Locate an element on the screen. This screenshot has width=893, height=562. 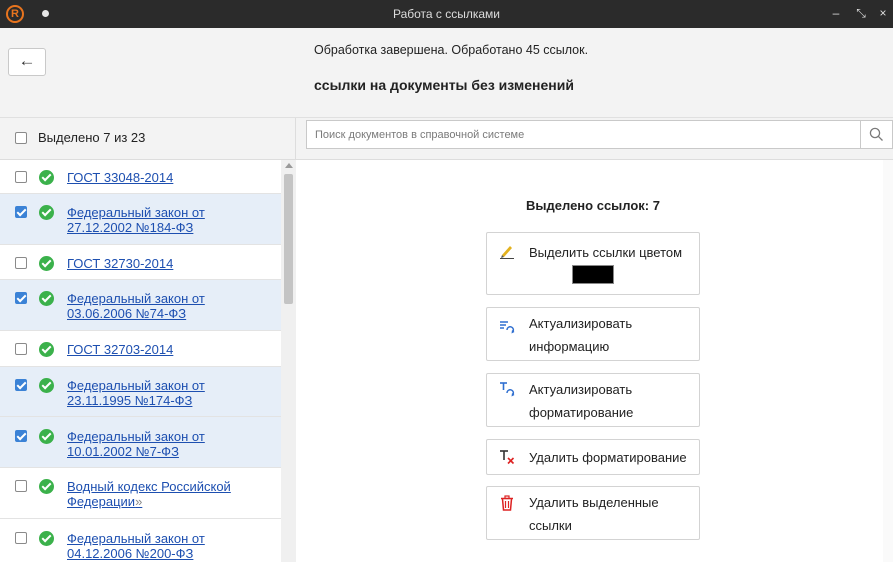
list-item: Федеральный закон от 04.12.2006 №200-ФЗ is located at coordinates (140, 540).